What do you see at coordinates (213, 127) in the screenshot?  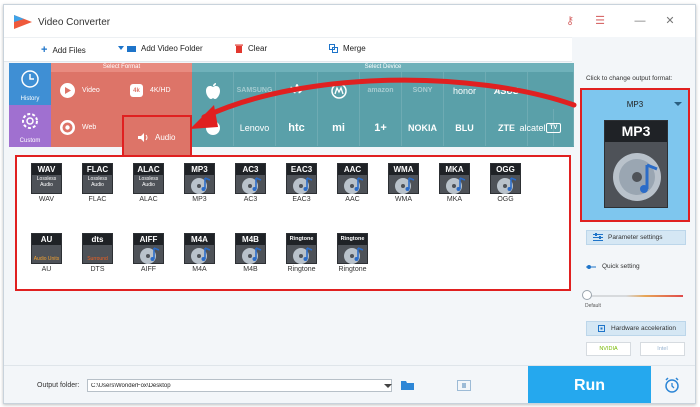 I see `device-lg-icon` at bounding box center [213, 127].